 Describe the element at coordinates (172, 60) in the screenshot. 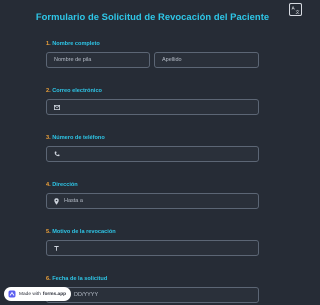

I see `last-name-placeholder: Apellido` at that location.